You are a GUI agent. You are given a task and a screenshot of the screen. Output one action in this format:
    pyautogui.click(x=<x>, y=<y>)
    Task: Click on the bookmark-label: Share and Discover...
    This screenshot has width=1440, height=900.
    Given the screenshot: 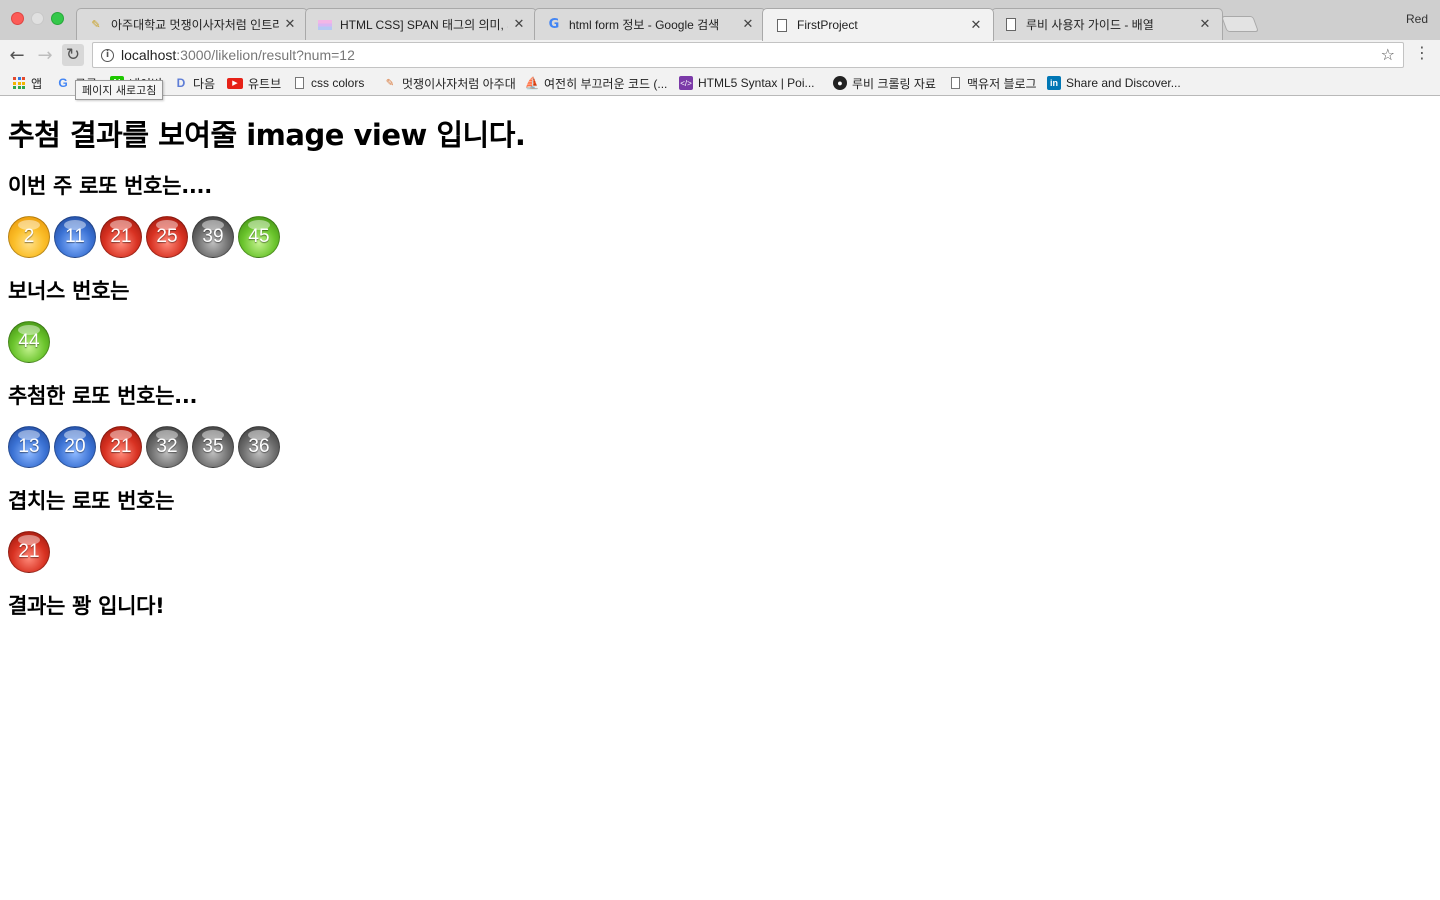 What is the action you would take?
    pyautogui.click(x=1123, y=83)
    